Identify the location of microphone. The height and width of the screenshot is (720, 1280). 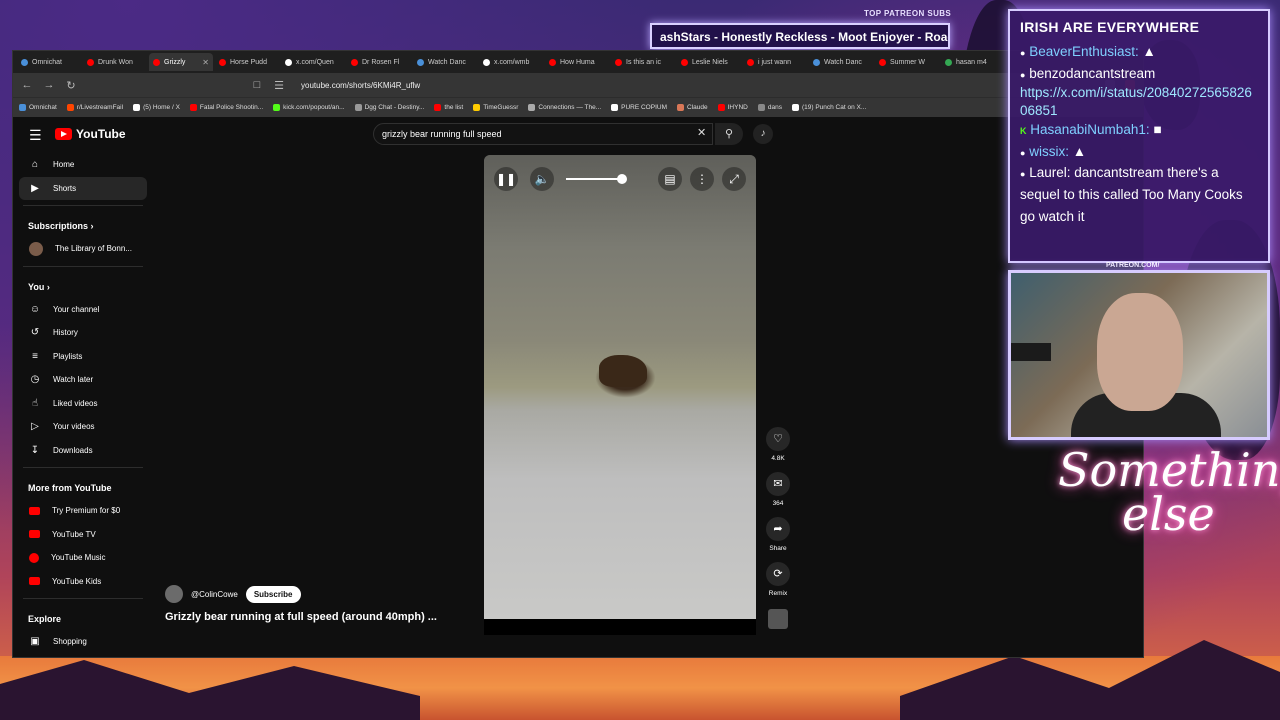
(1031, 352).